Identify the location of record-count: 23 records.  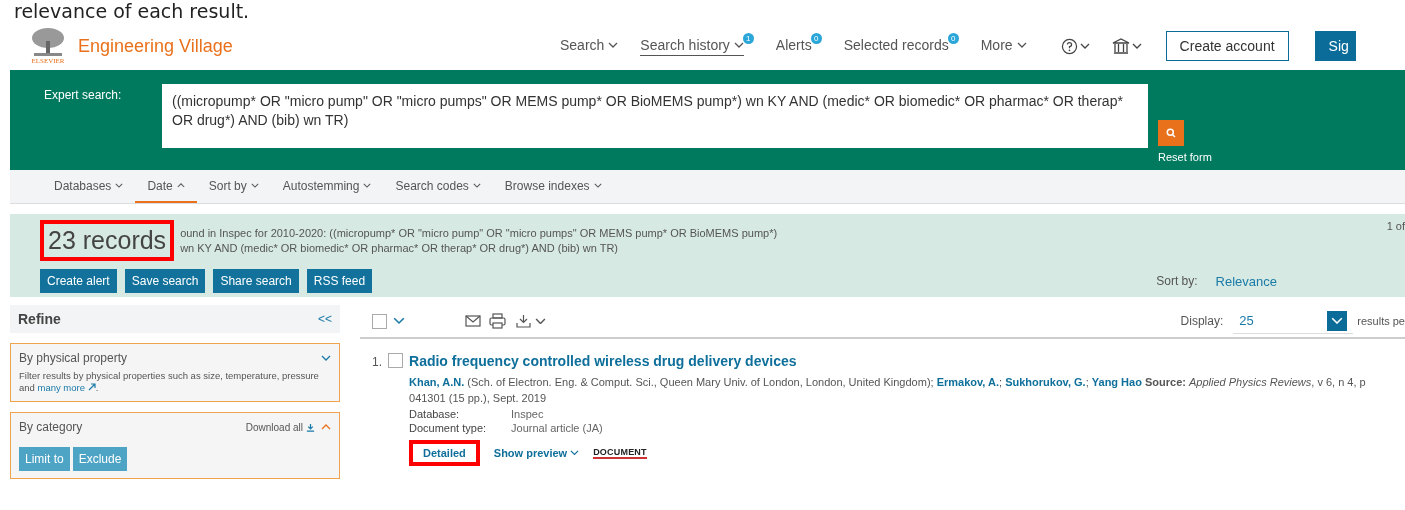
(107, 240).